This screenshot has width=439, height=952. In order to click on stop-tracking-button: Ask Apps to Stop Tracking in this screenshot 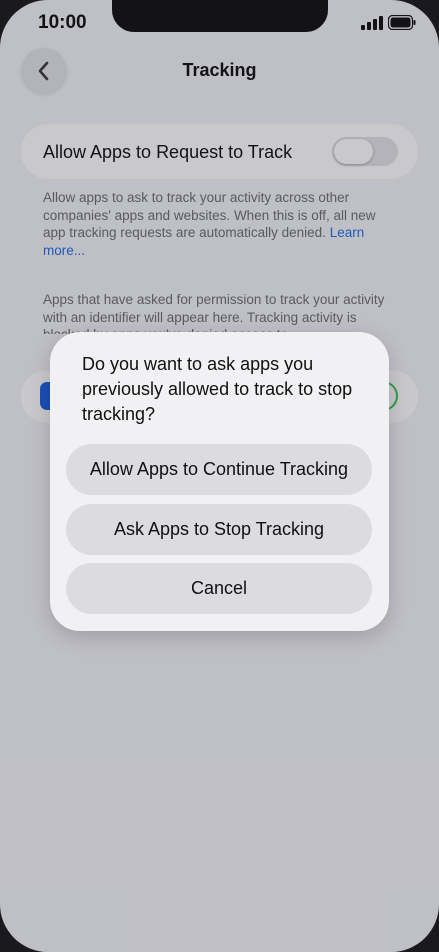, I will do `click(219, 529)`.